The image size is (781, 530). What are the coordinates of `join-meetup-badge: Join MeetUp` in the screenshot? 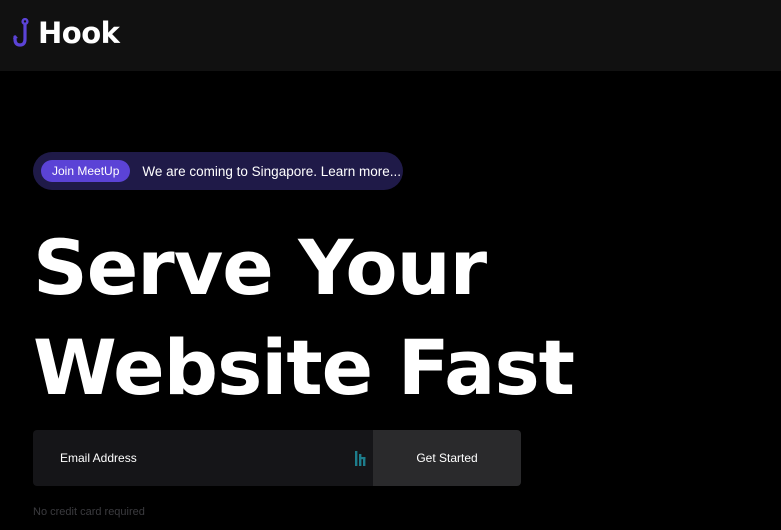 It's located at (86, 171).